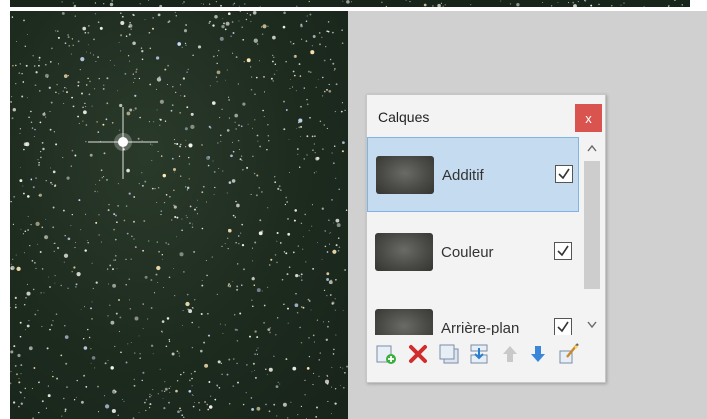 Image resolution: width=707 pixels, height=419 pixels. I want to click on layer-item-additif: Additif, so click(473, 174).